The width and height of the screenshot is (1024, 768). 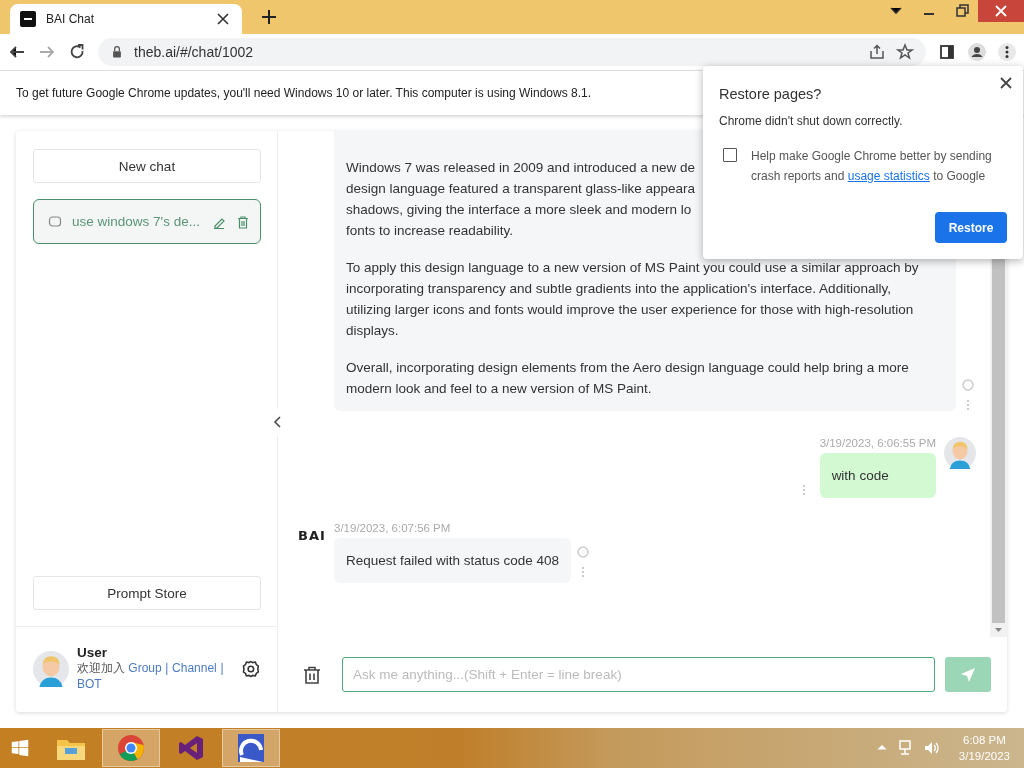 I want to click on prompt-store-button: Prompt Store, so click(x=147, y=593).